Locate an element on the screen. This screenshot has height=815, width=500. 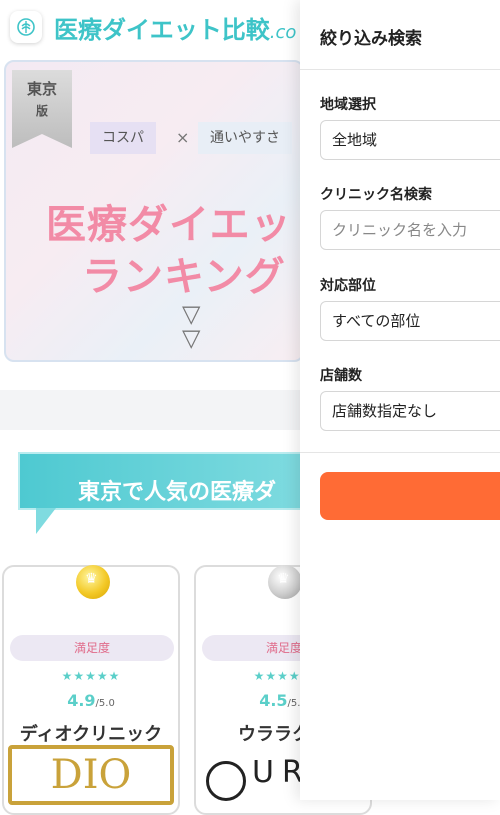
ribbon-bottom-text: 版 is located at coordinates (41, 111).